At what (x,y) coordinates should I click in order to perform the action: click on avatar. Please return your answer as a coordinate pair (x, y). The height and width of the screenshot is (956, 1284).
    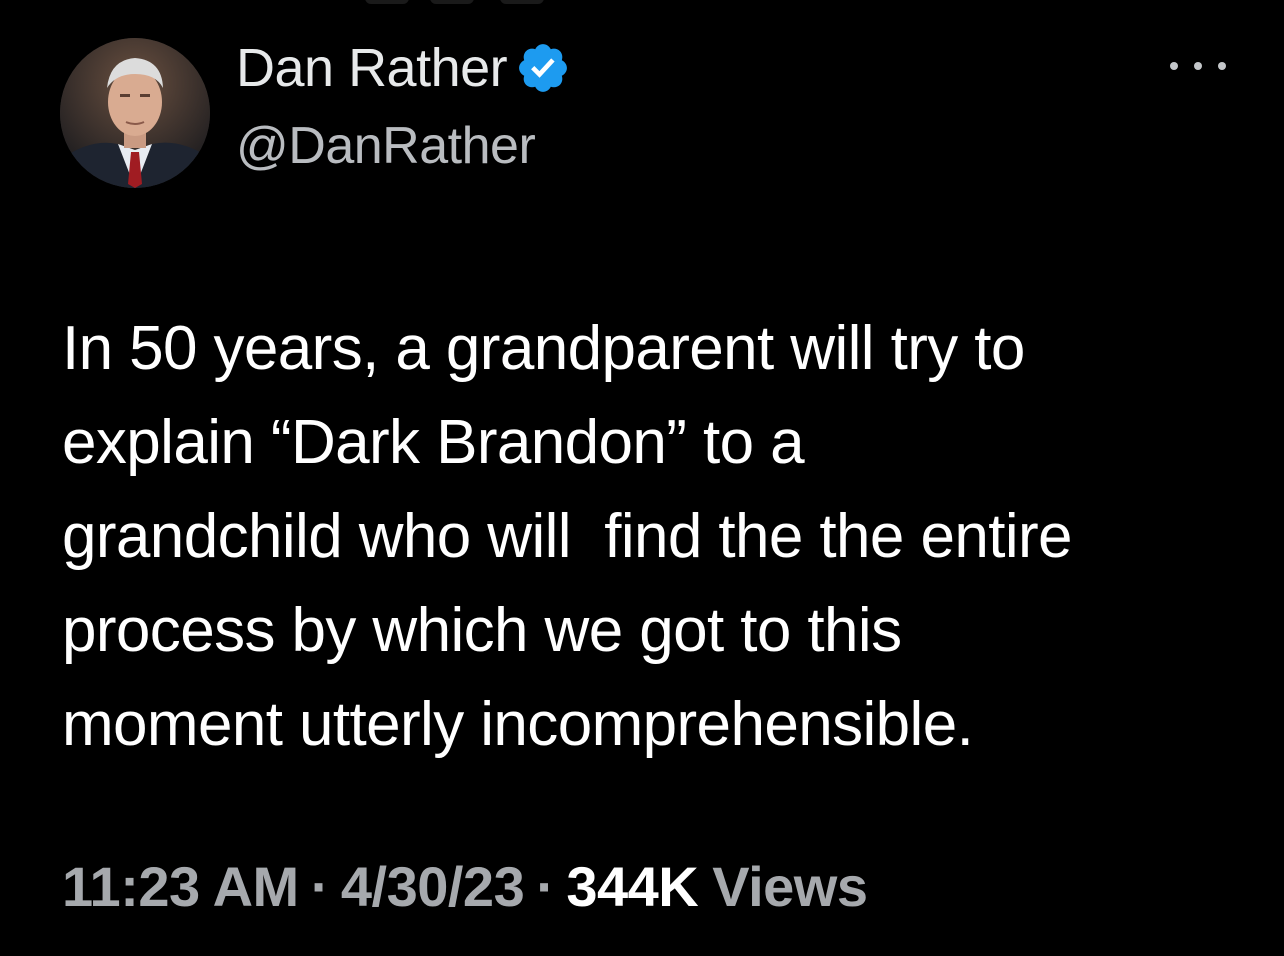
    Looking at the image, I should click on (135, 113).